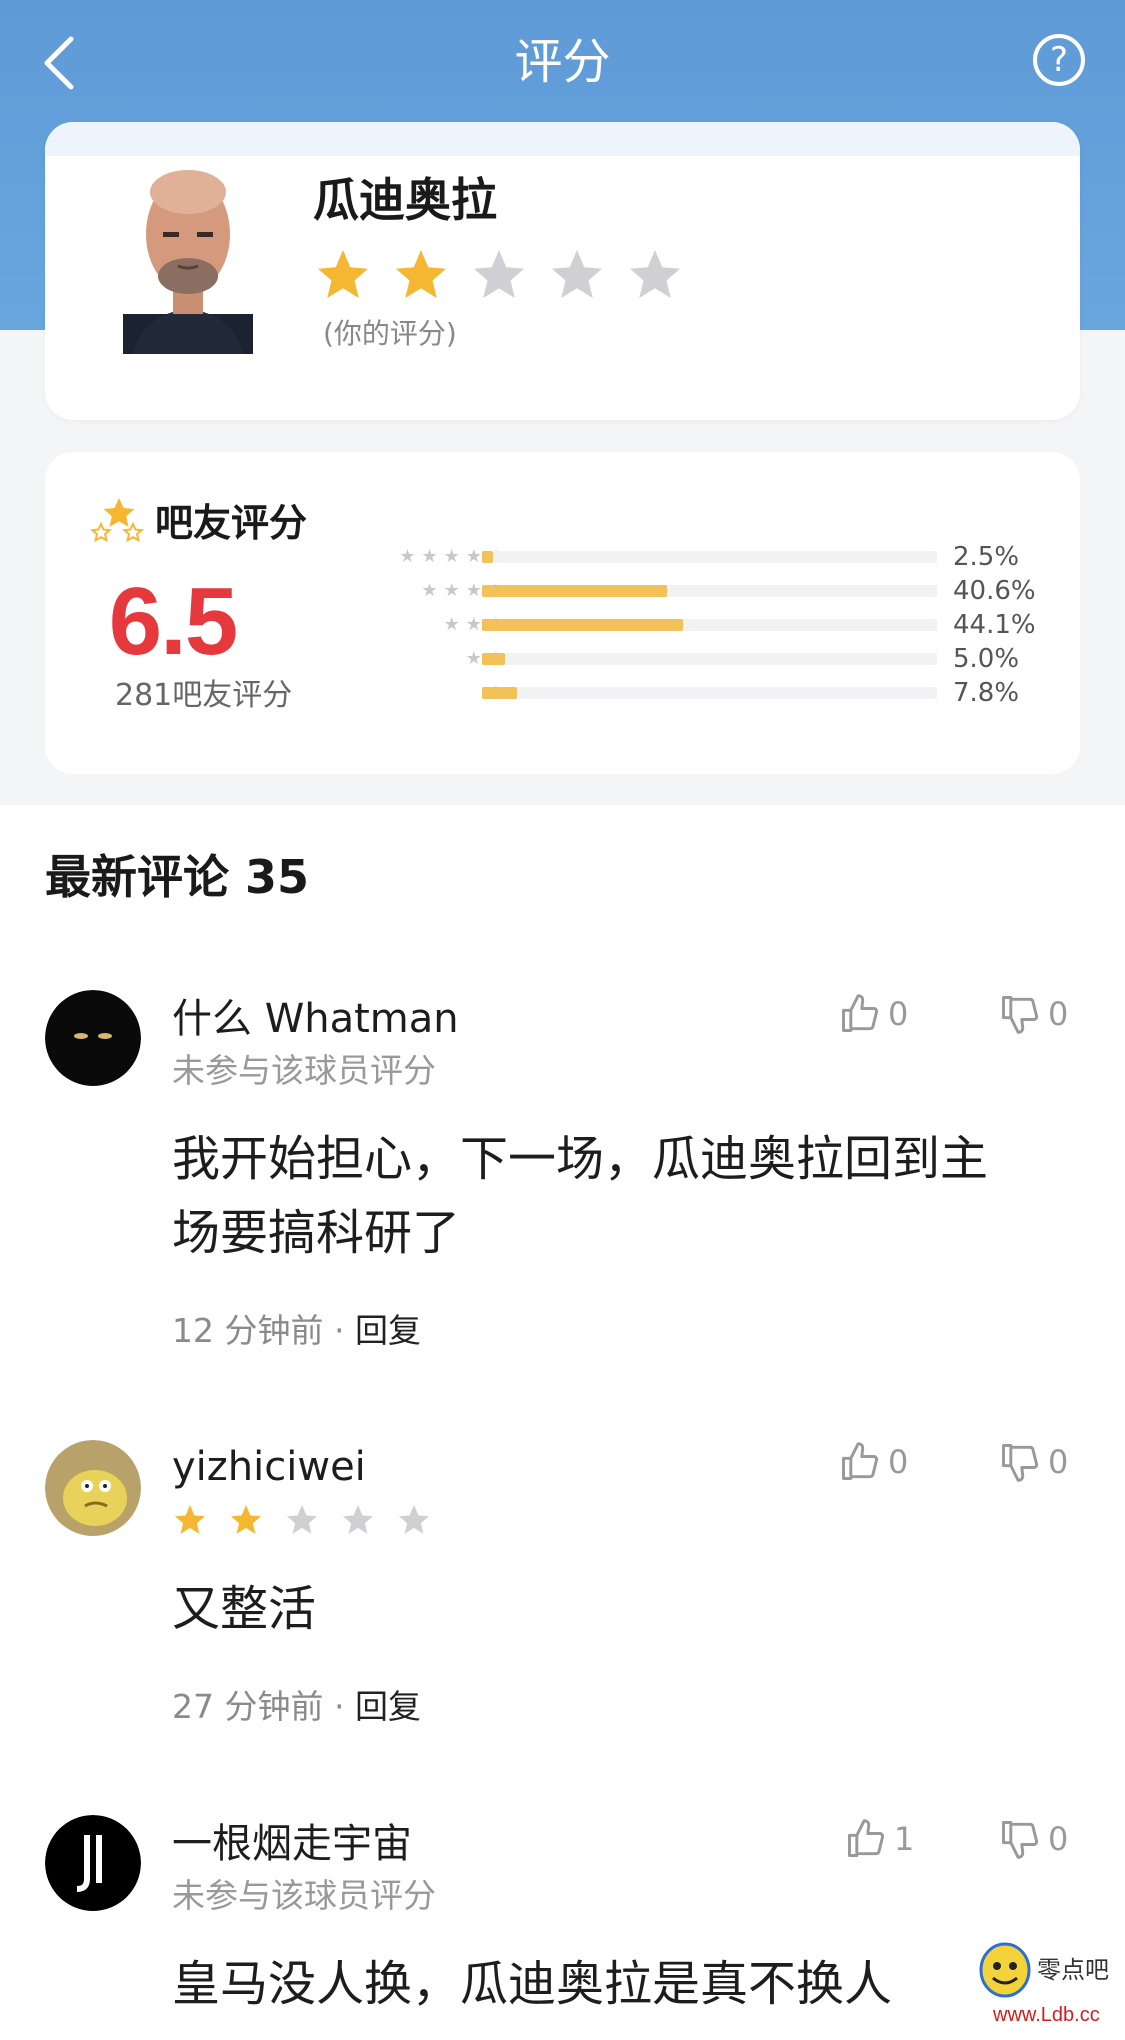 Image resolution: width=1125 pixels, height=2040 pixels. I want to click on like-count: 1, so click(904, 1839).